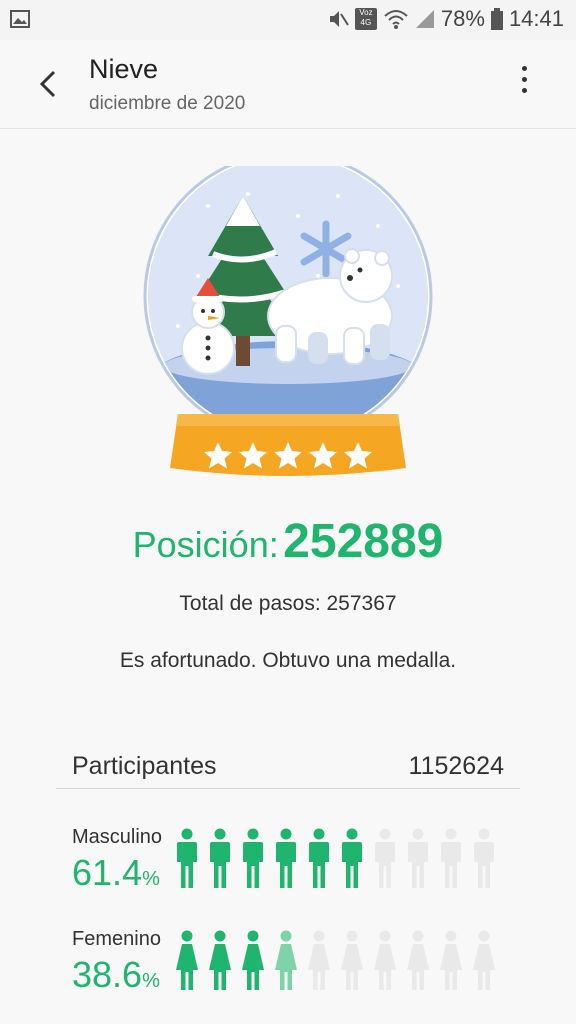 Image resolution: width=576 pixels, height=1024 pixels. What do you see at coordinates (365, 19) in the screenshot?
I see `network-badge: Voz 4G` at bounding box center [365, 19].